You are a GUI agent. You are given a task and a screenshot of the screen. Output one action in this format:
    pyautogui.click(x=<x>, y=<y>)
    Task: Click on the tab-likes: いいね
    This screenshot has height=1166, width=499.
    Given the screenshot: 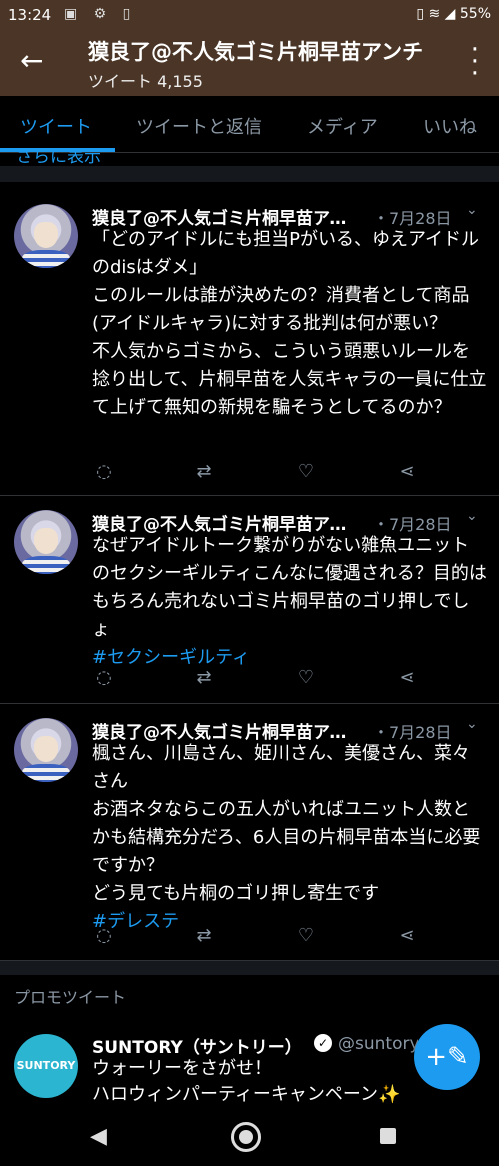 What is the action you would take?
    pyautogui.click(x=450, y=126)
    